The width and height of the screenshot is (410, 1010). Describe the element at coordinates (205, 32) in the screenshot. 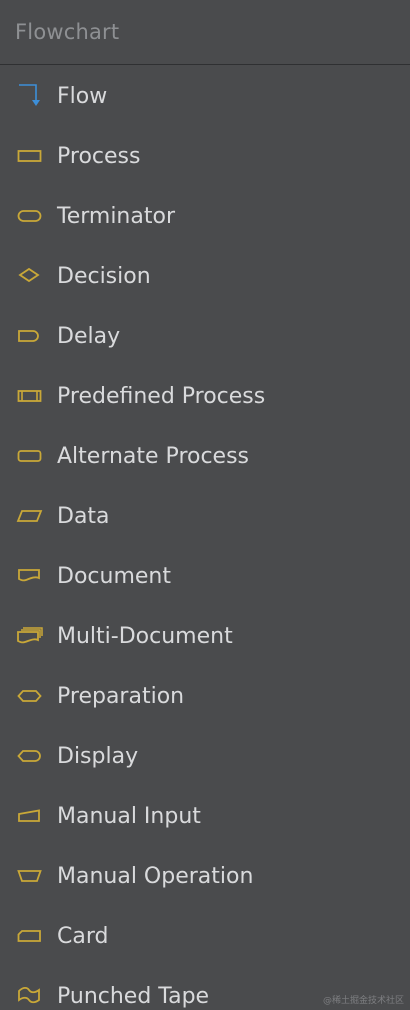

I see `panel-header: Flowchart` at that location.